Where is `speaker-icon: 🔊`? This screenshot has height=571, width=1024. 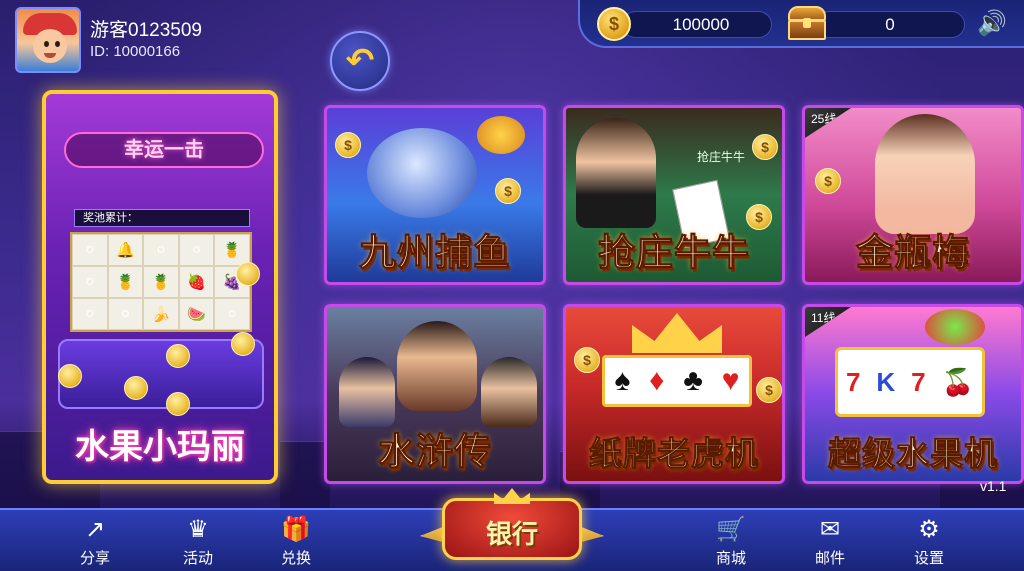
speaker-icon: 🔊 is located at coordinates (996, 24).